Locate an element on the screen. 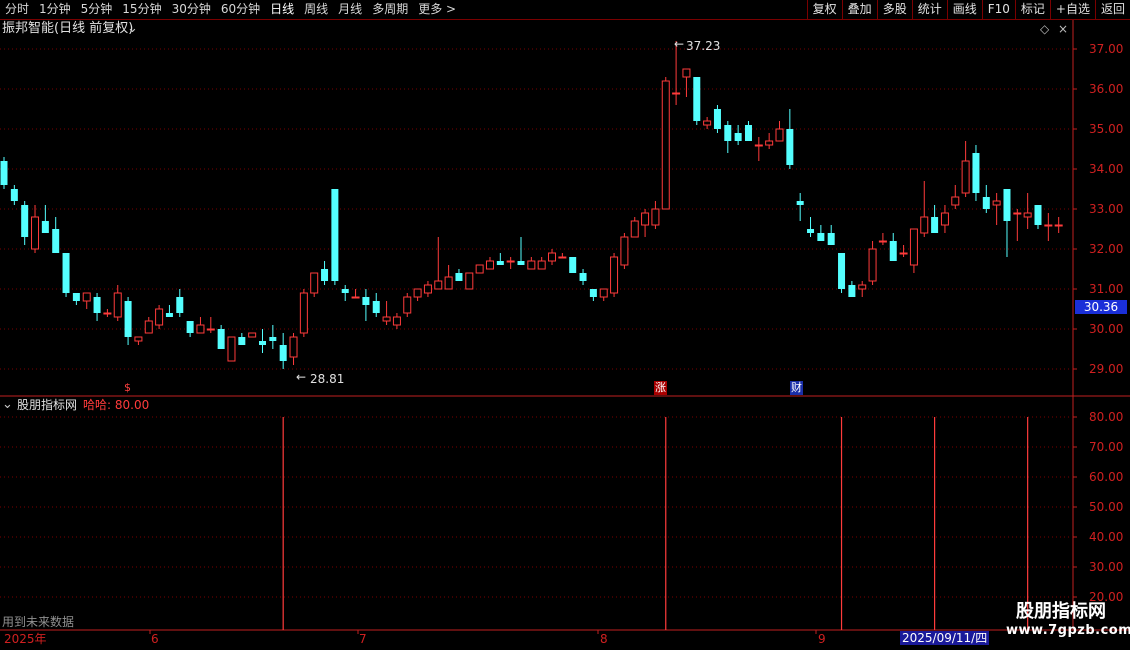 Image resolution: width=1130 pixels, height=650 pixels. current-price-badge: 30.36 is located at coordinates (1101, 307).